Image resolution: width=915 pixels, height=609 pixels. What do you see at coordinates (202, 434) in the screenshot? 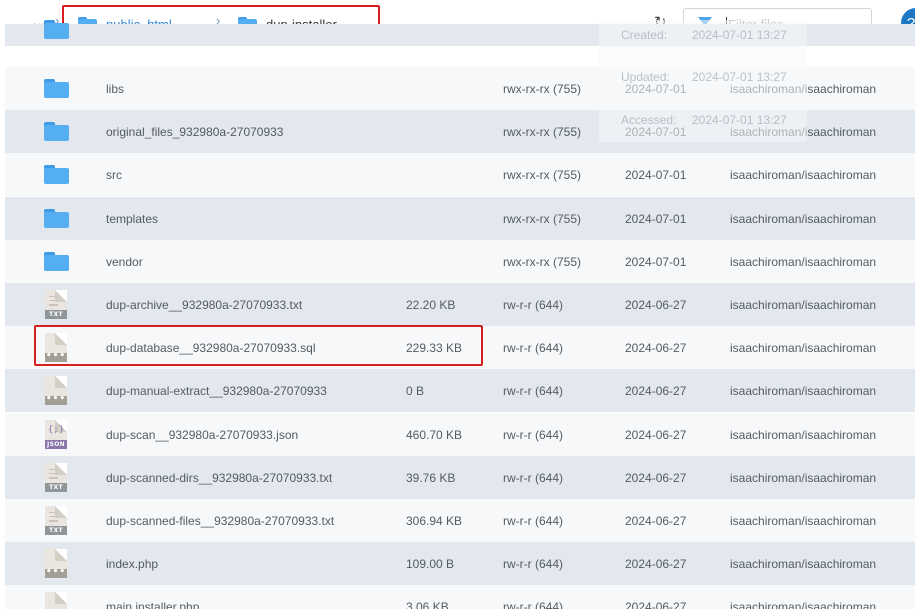
I see `file-name: dup-scan__932980a-27070933.json` at bounding box center [202, 434].